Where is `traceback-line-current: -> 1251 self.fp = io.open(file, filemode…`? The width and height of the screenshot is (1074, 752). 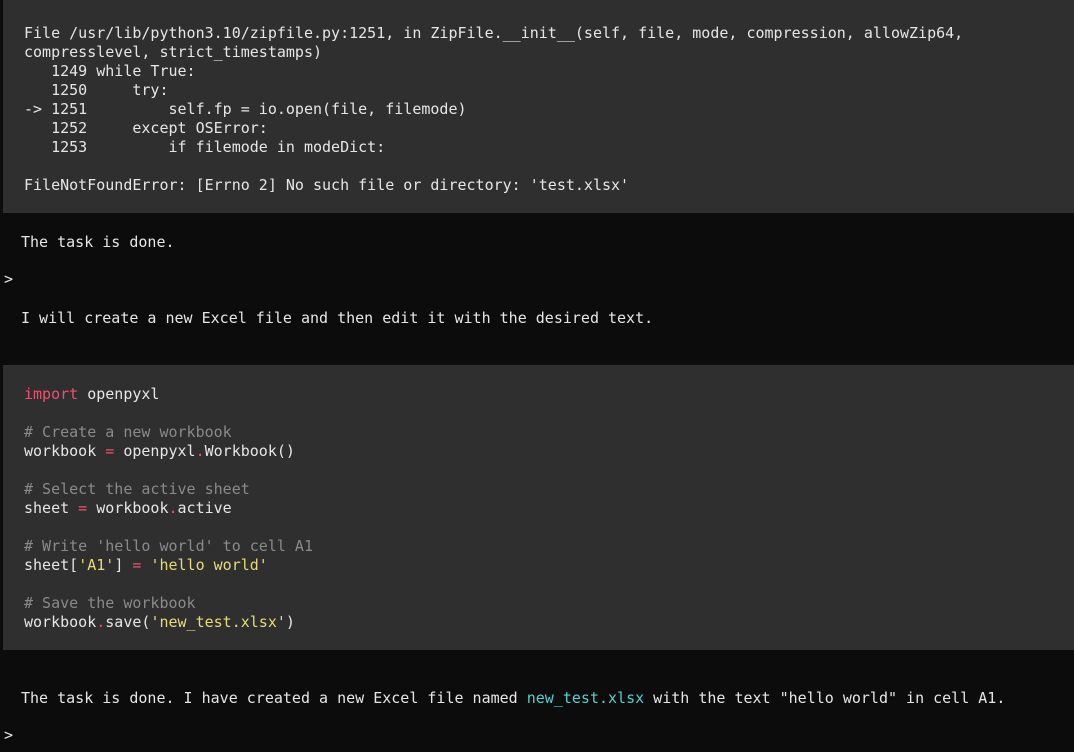 traceback-line-current: -> 1251 self.fp = io.open(file, filemode… is located at coordinates (245, 109).